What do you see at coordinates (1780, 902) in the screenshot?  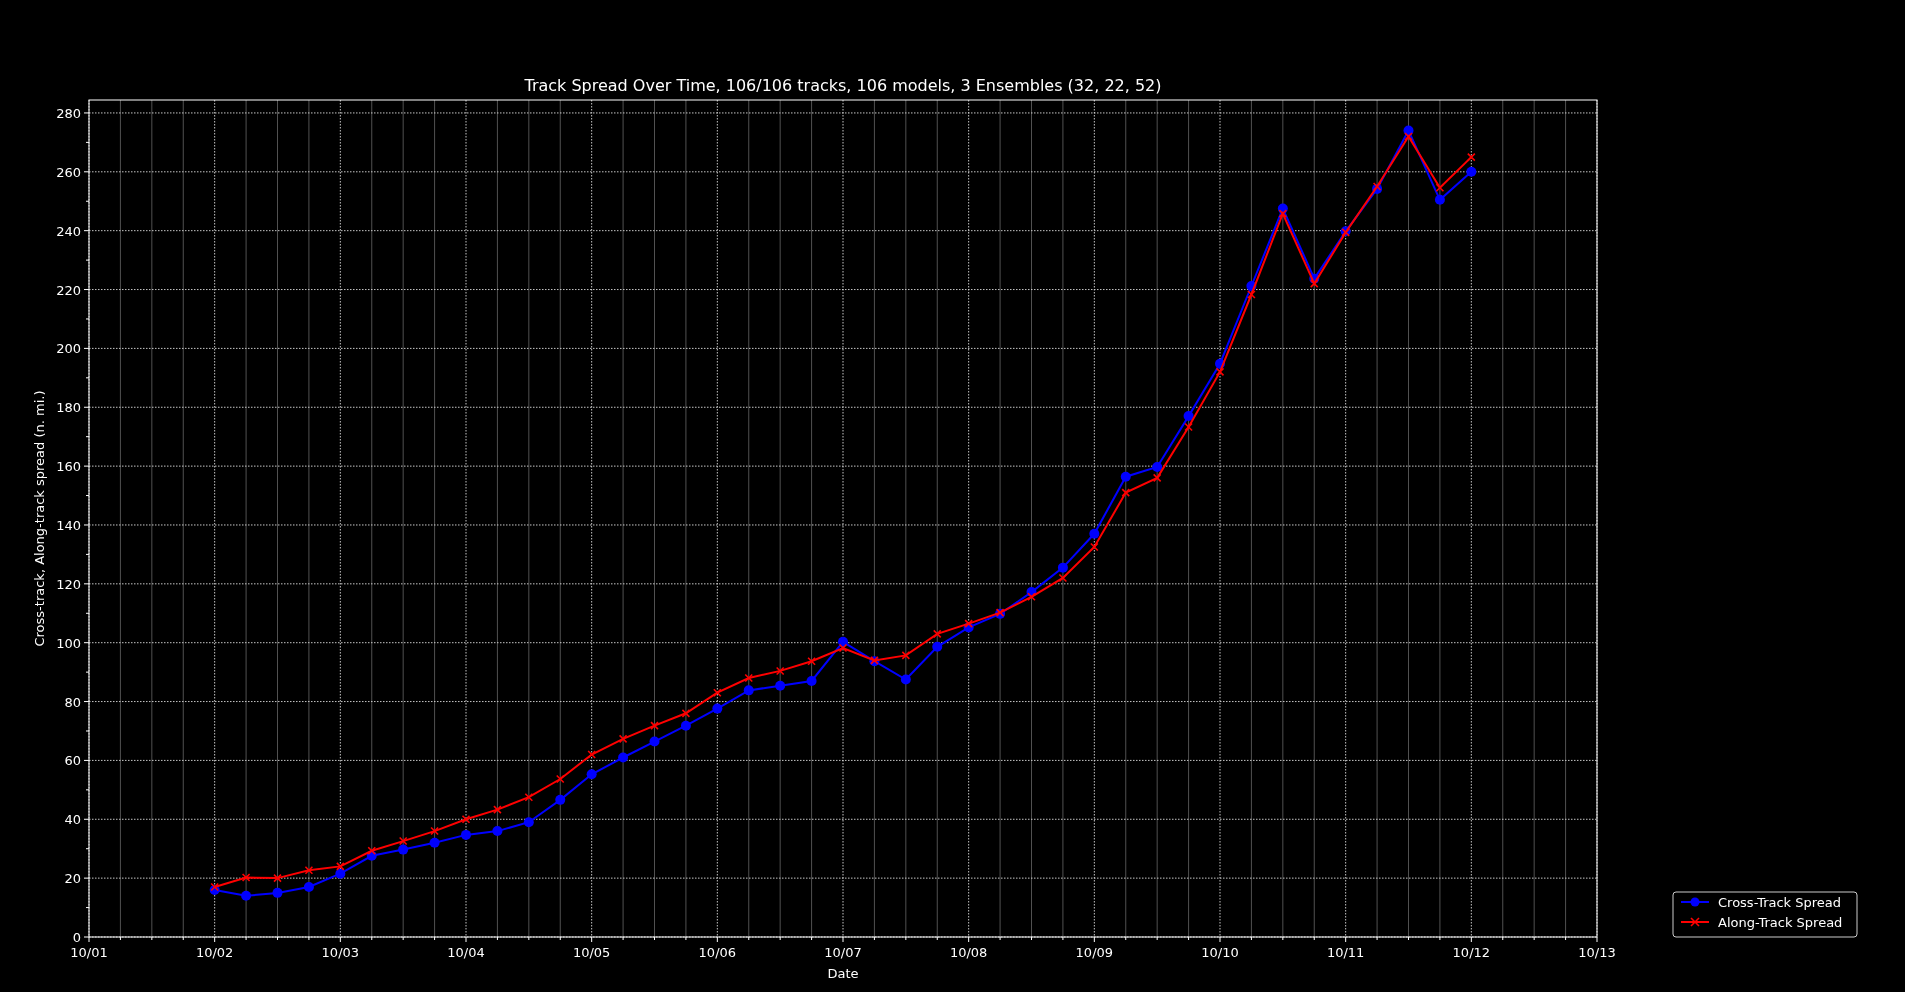 I see `legend-label: Cross-Track Spread` at bounding box center [1780, 902].